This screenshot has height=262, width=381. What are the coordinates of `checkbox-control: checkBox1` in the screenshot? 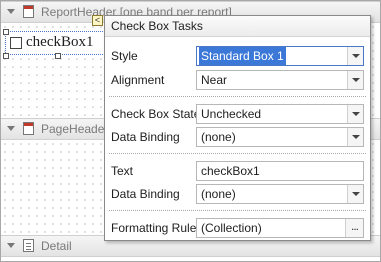 It's located at (57, 43).